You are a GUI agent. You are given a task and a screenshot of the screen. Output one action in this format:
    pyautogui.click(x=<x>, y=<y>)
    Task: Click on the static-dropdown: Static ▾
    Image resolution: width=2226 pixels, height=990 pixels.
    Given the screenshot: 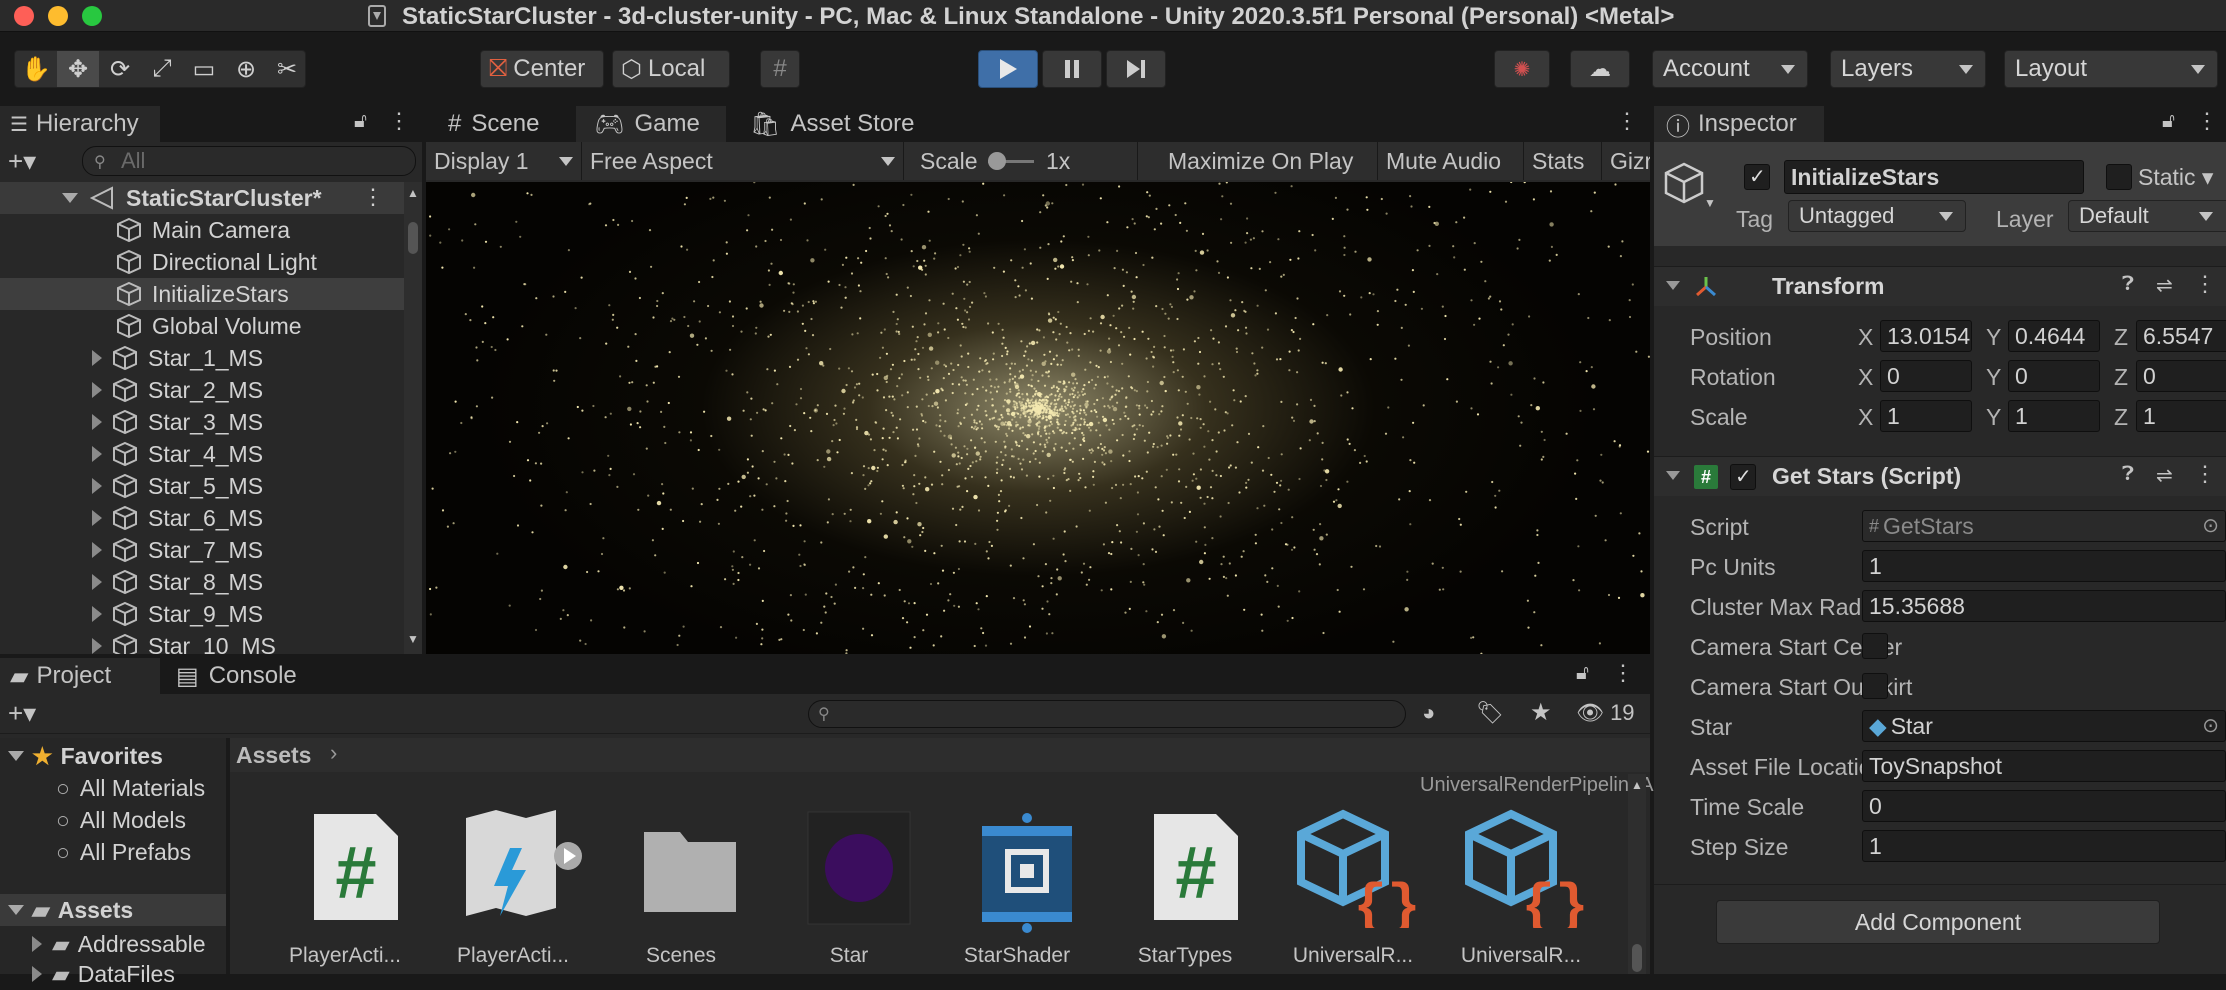 What is the action you would take?
    pyautogui.click(x=2175, y=177)
    